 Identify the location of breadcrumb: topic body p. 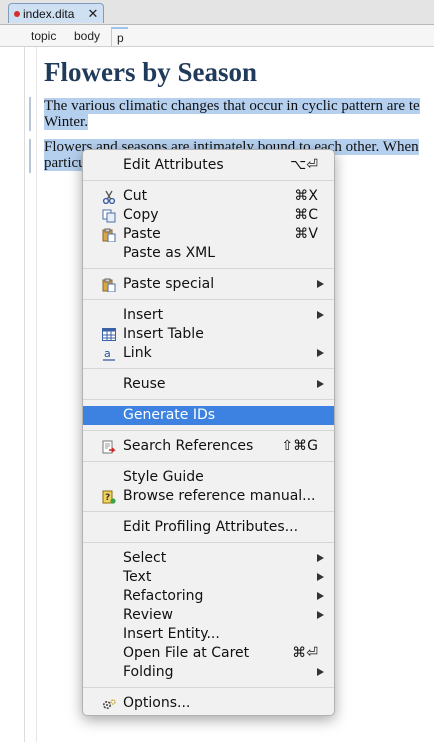
(217, 36).